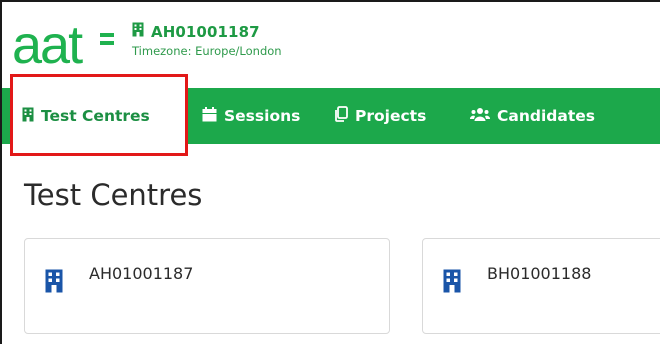 The width and height of the screenshot is (660, 344). I want to click on centre-code-text: AH01001187, so click(205, 31).